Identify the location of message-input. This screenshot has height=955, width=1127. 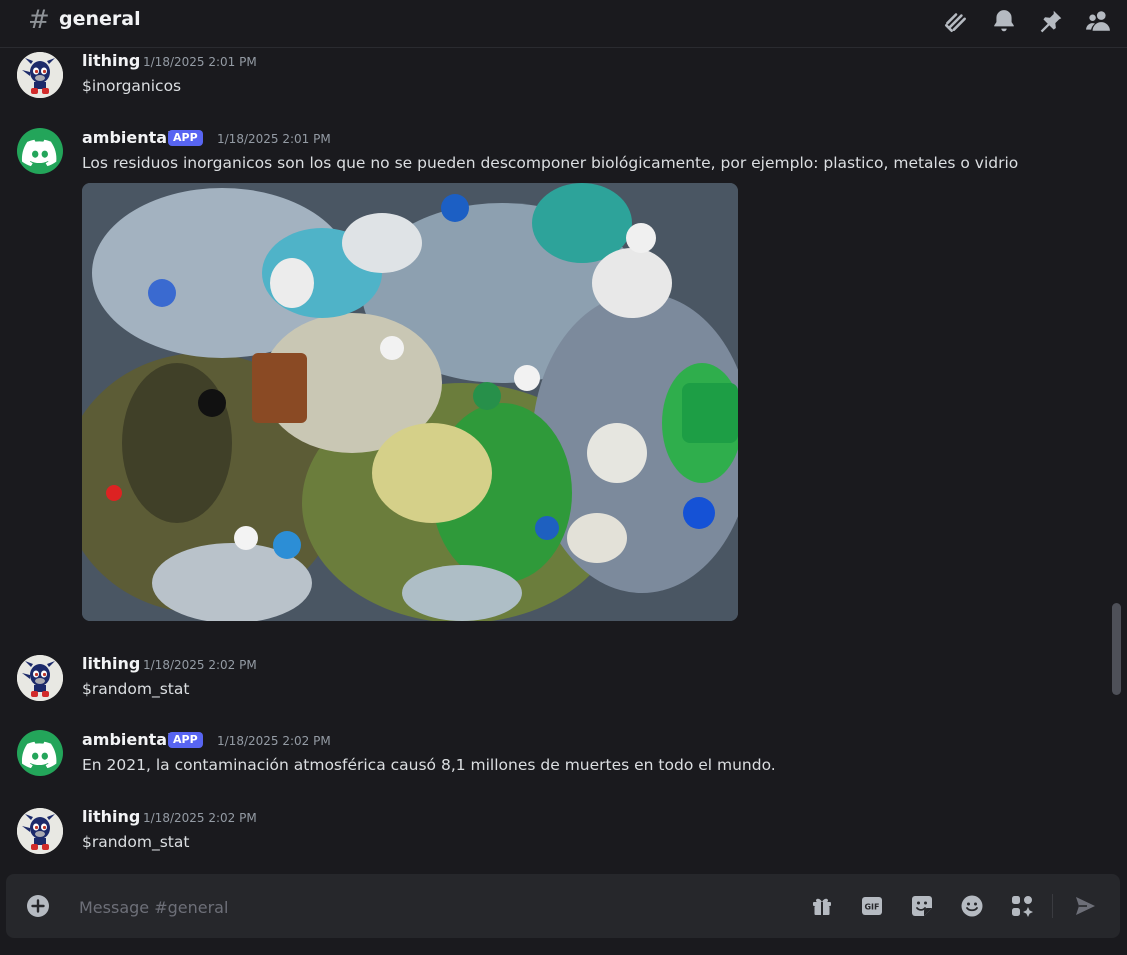
(419, 907).